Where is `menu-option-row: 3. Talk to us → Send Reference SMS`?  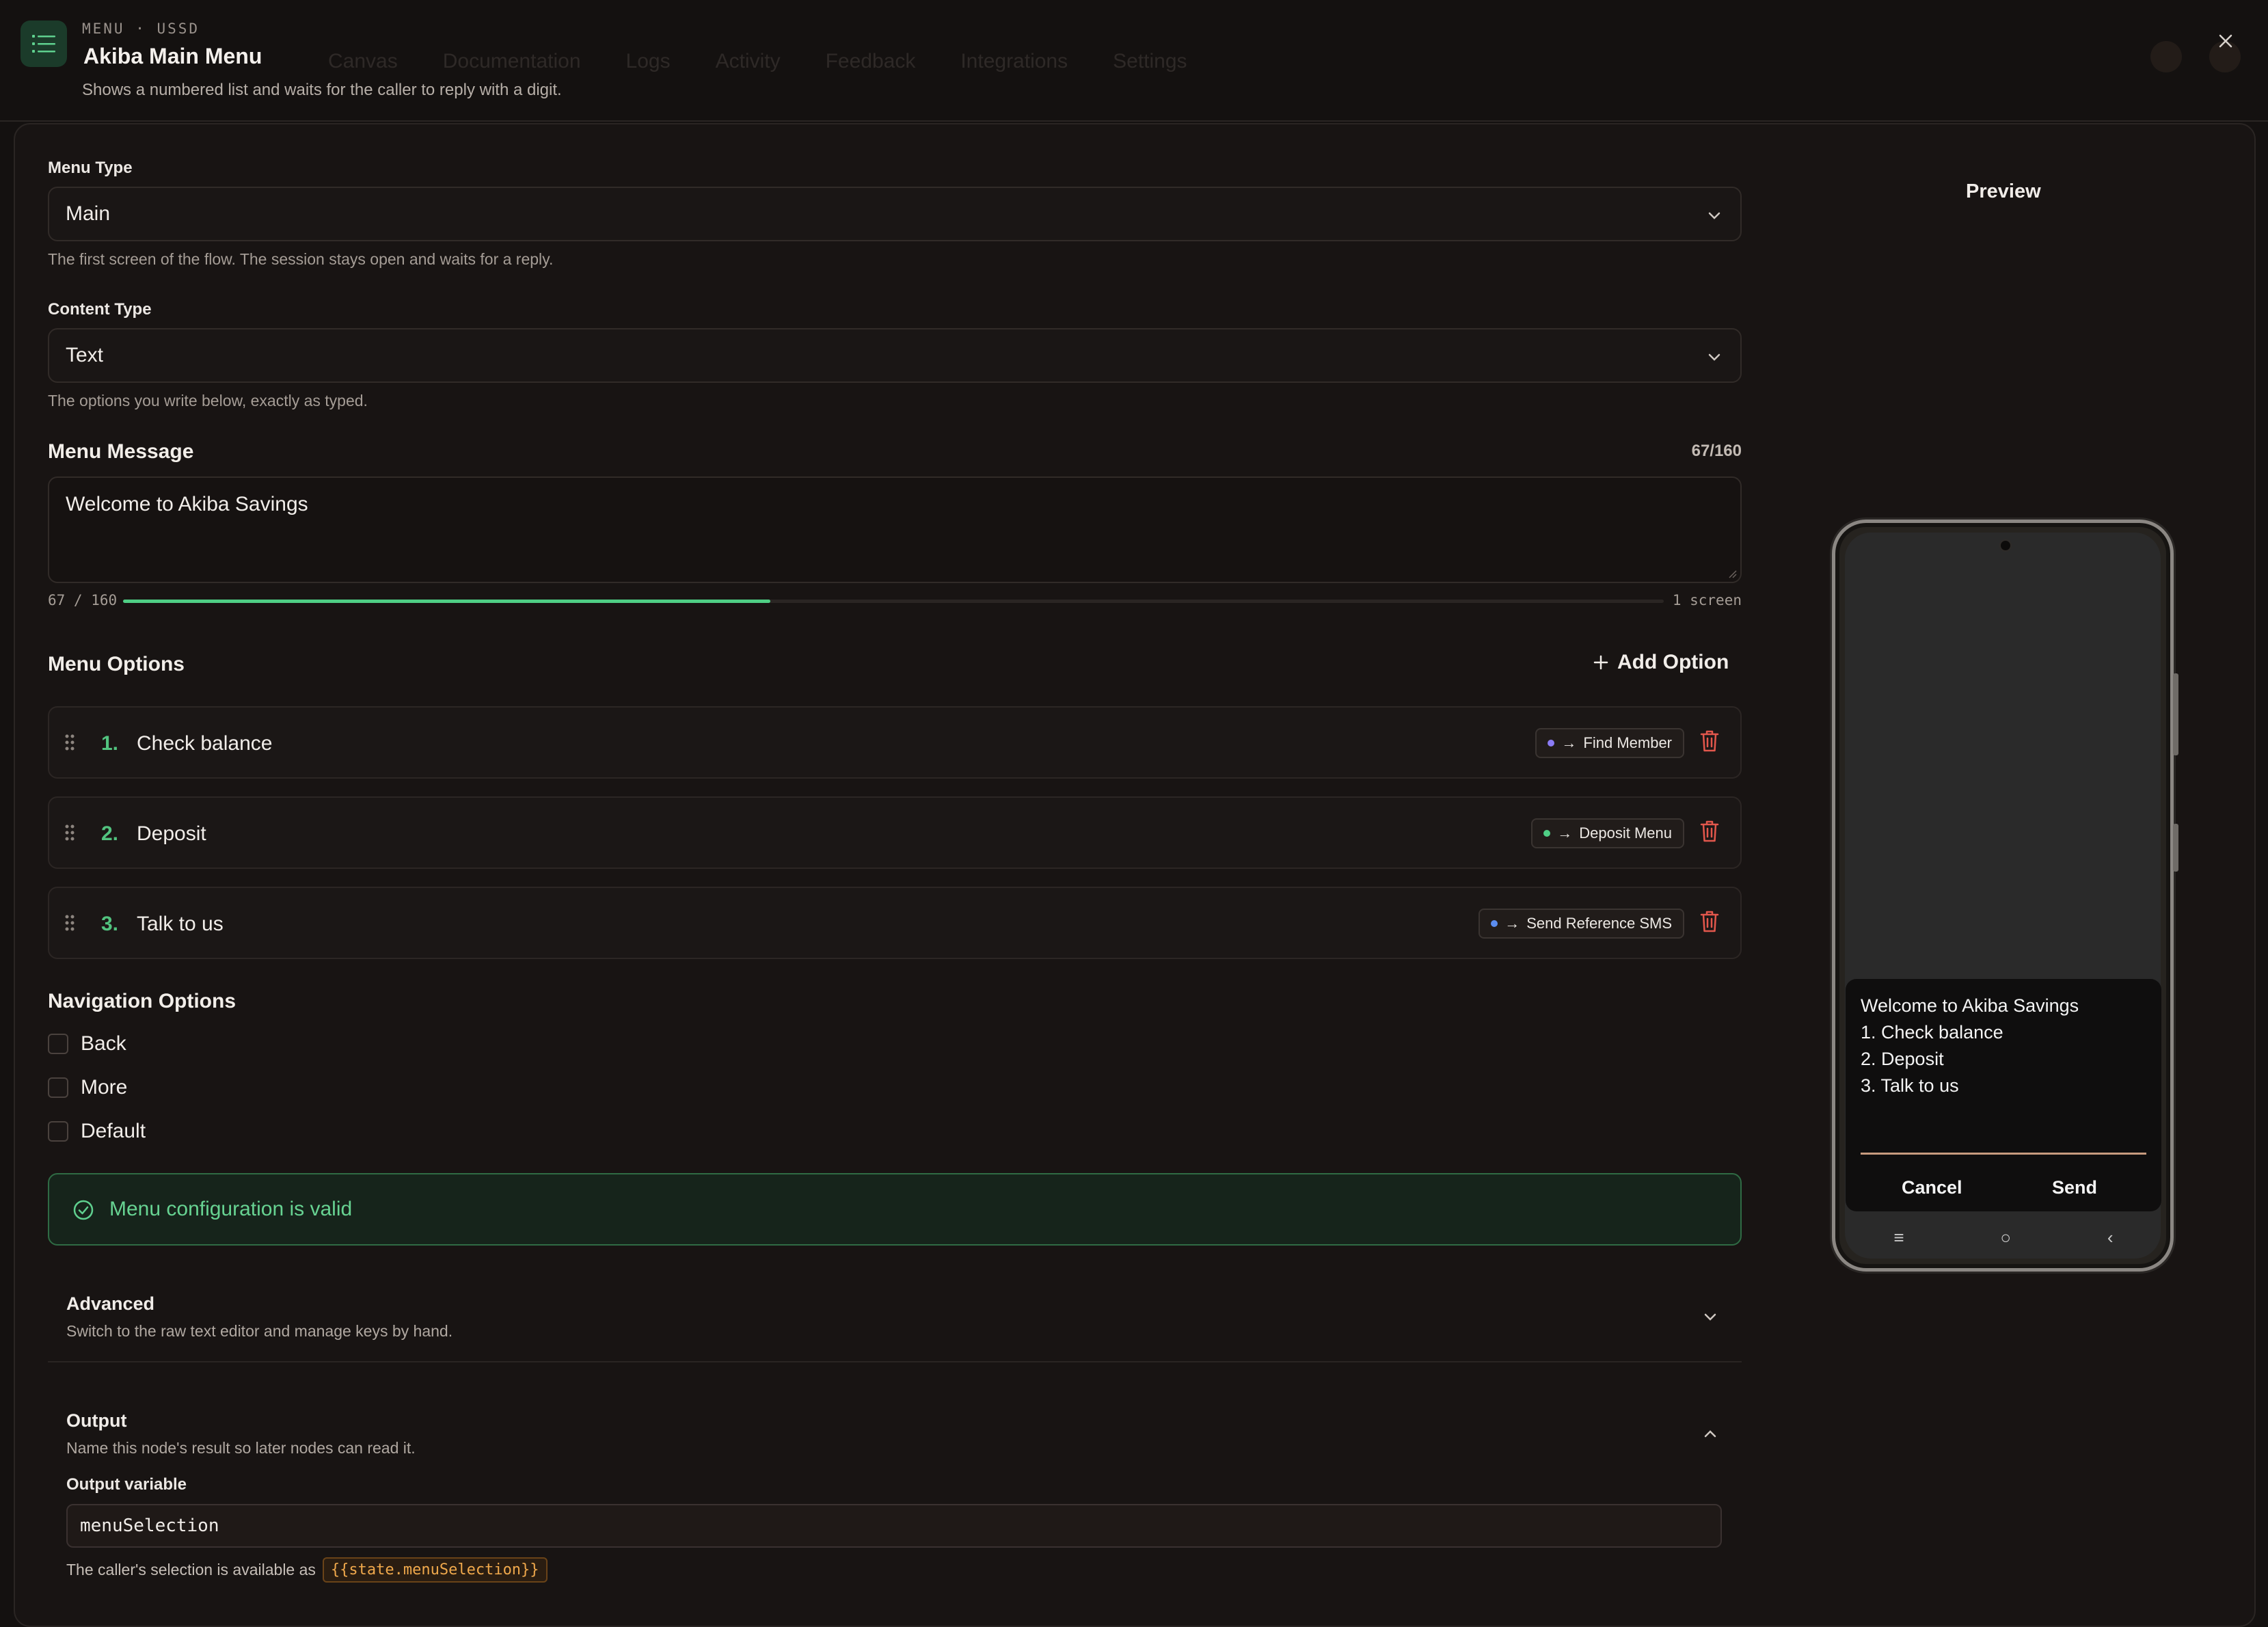 menu-option-row: 3. Talk to us → Send Reference SMS is located at coordinates (895, 923).